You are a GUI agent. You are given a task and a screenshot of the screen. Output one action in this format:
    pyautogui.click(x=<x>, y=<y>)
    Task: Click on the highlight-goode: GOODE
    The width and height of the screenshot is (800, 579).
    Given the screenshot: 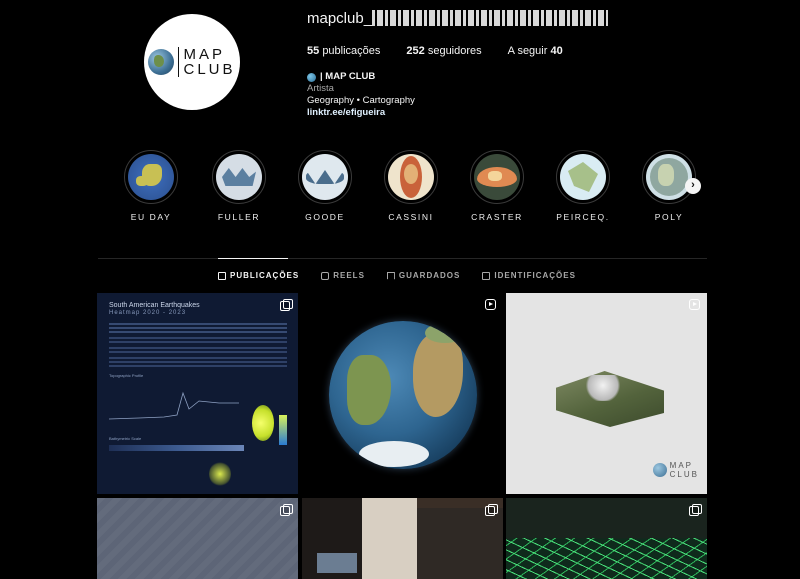 What is the action you would take?
    pyautogui.click(x=325, y=186)
    